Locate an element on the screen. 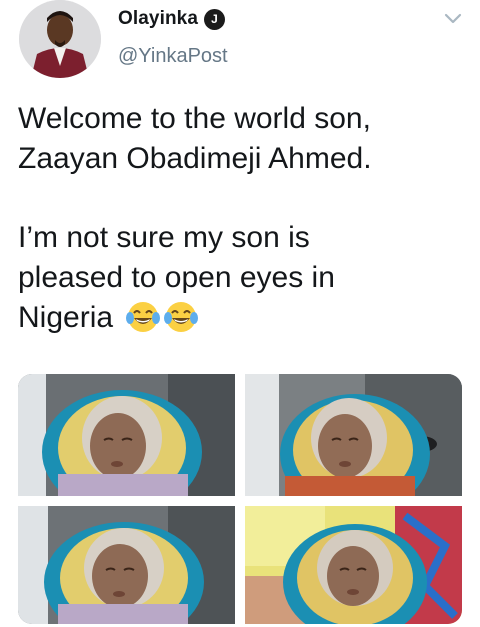 The width and height of the screenshot is (480, 627). user-handle: @YinkaPost is located at coordinates (173, 56).